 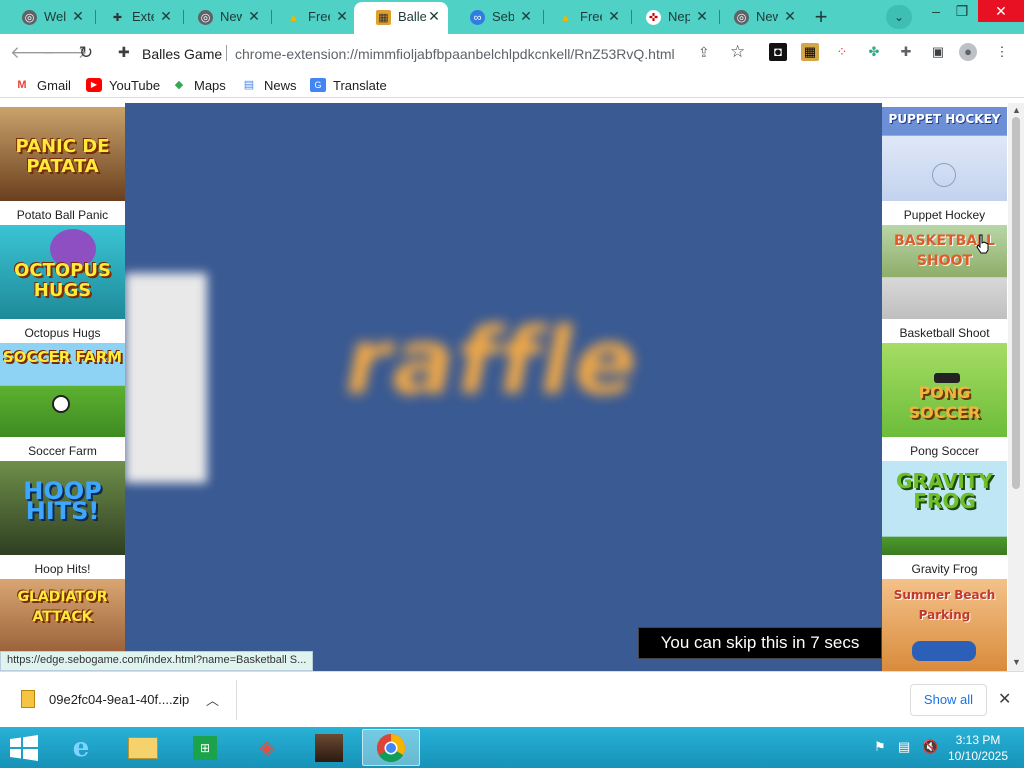 I want to click on download-file-name: 09e2fc04-9ea1-40f....zip, so click(x=119, y=699).